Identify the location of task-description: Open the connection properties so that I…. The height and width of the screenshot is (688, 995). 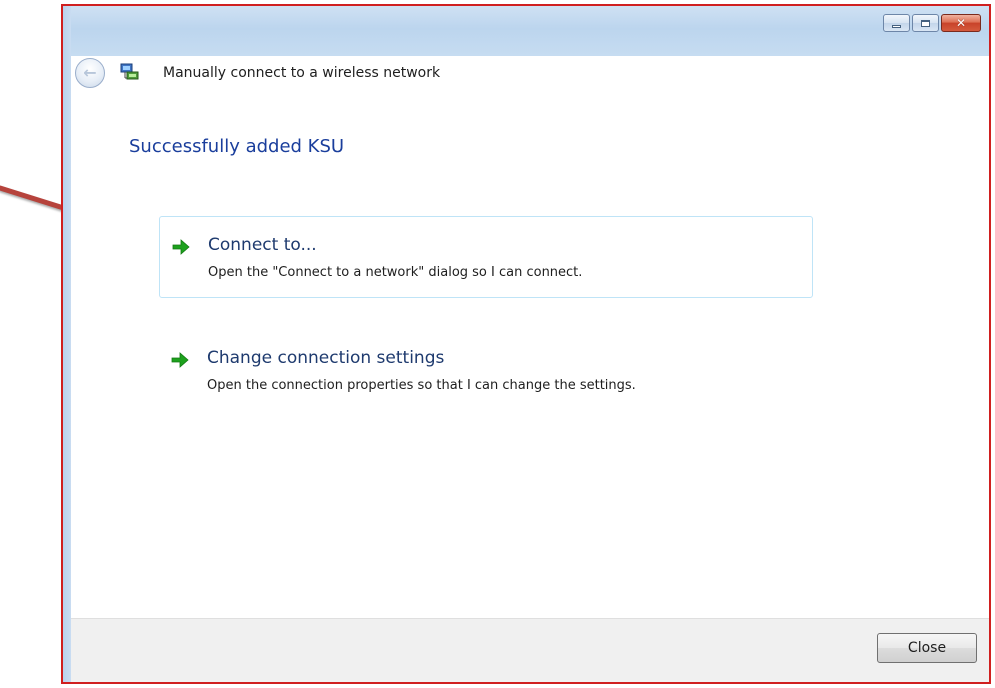
(421, 385).